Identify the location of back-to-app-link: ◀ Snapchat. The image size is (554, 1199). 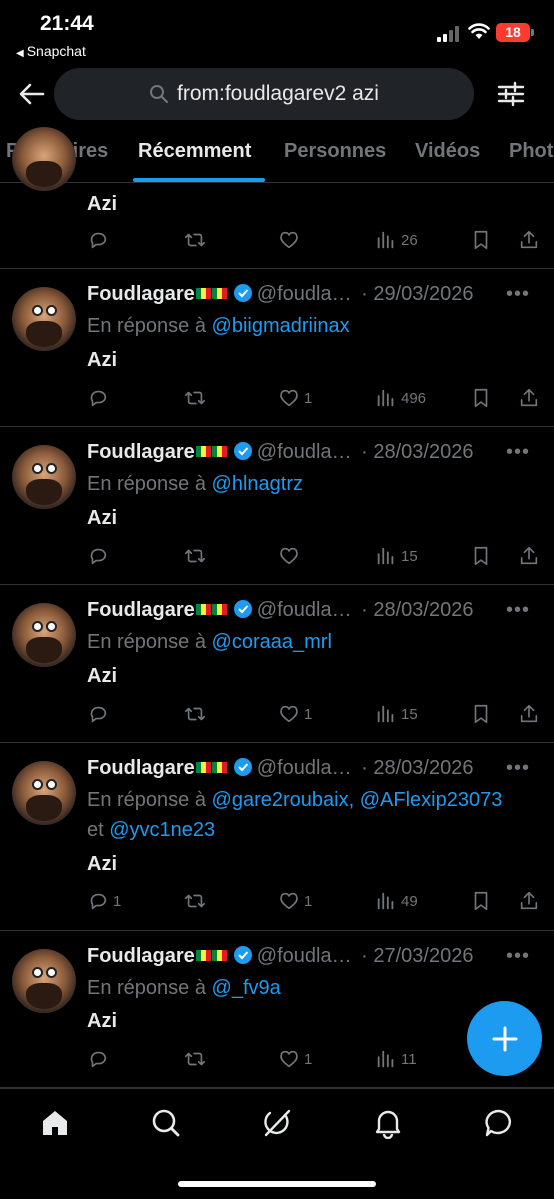
(51, 51).